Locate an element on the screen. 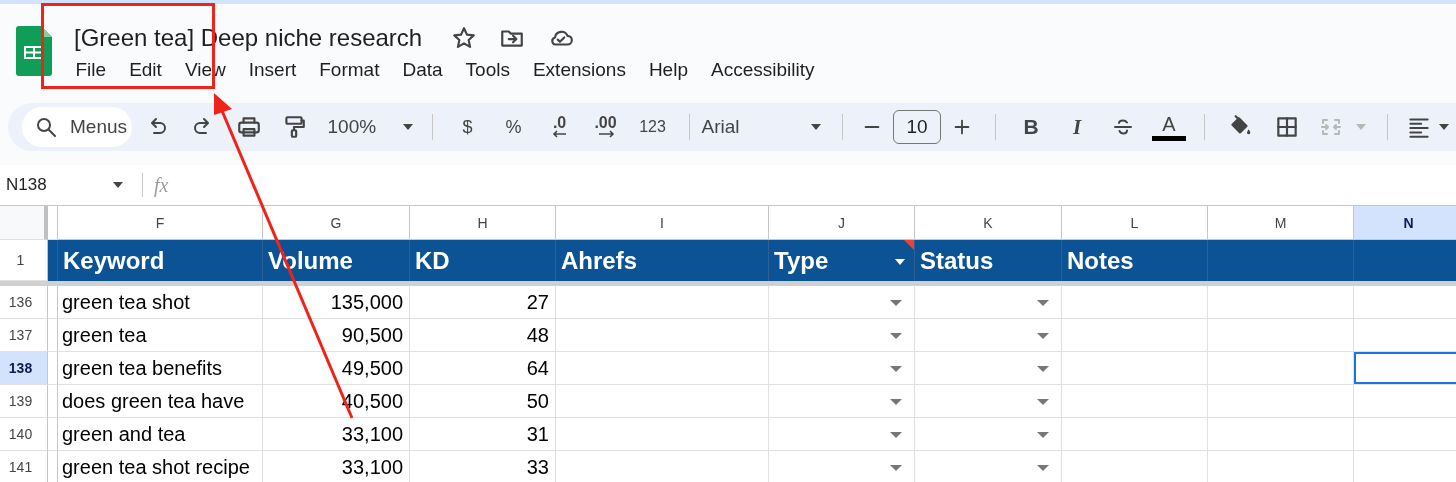  font-size-field: 10 is located at coordinates (917, 127).